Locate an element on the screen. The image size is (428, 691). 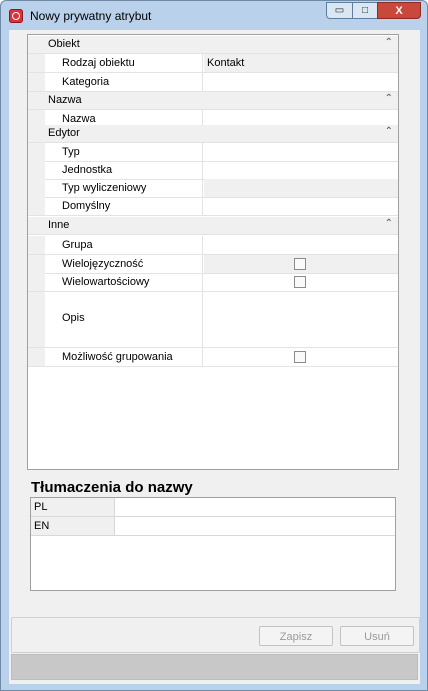
window-title: Nowy prywatny atrybut is located at coordinates (91, 16).